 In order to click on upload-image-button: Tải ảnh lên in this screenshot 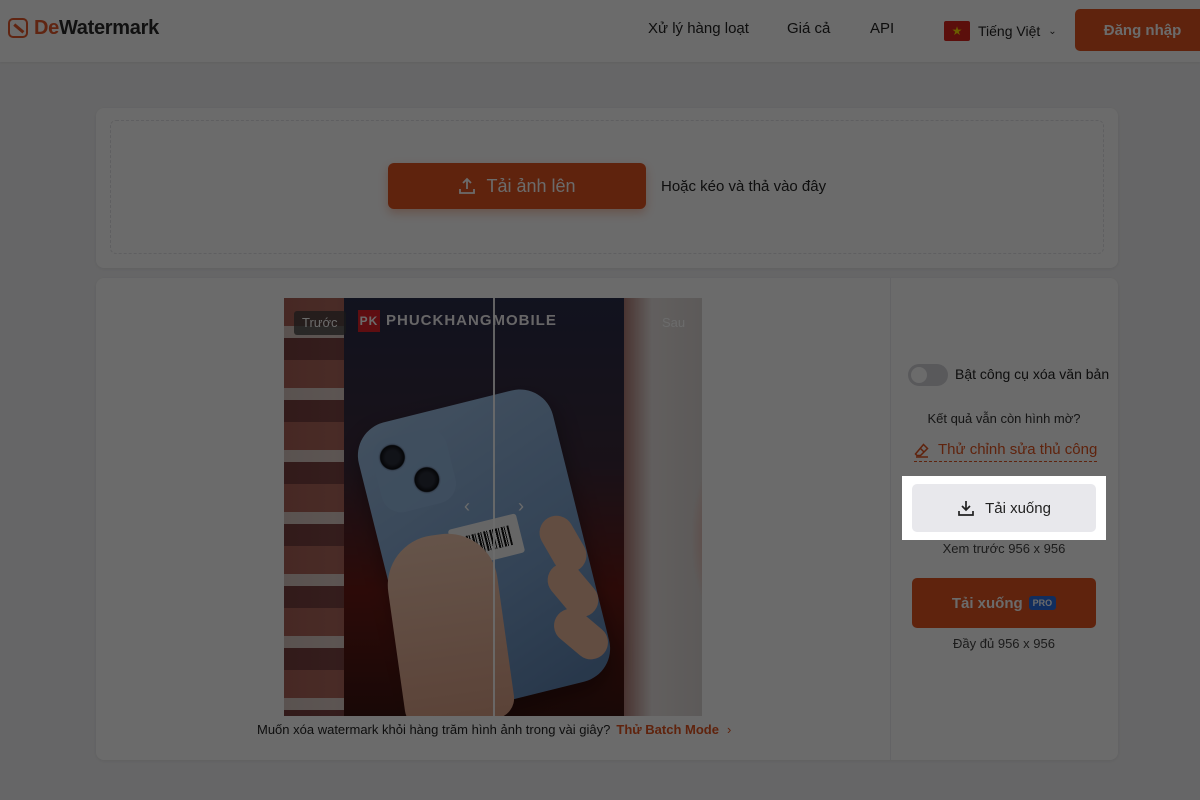, I will do `click(517, 186)`.